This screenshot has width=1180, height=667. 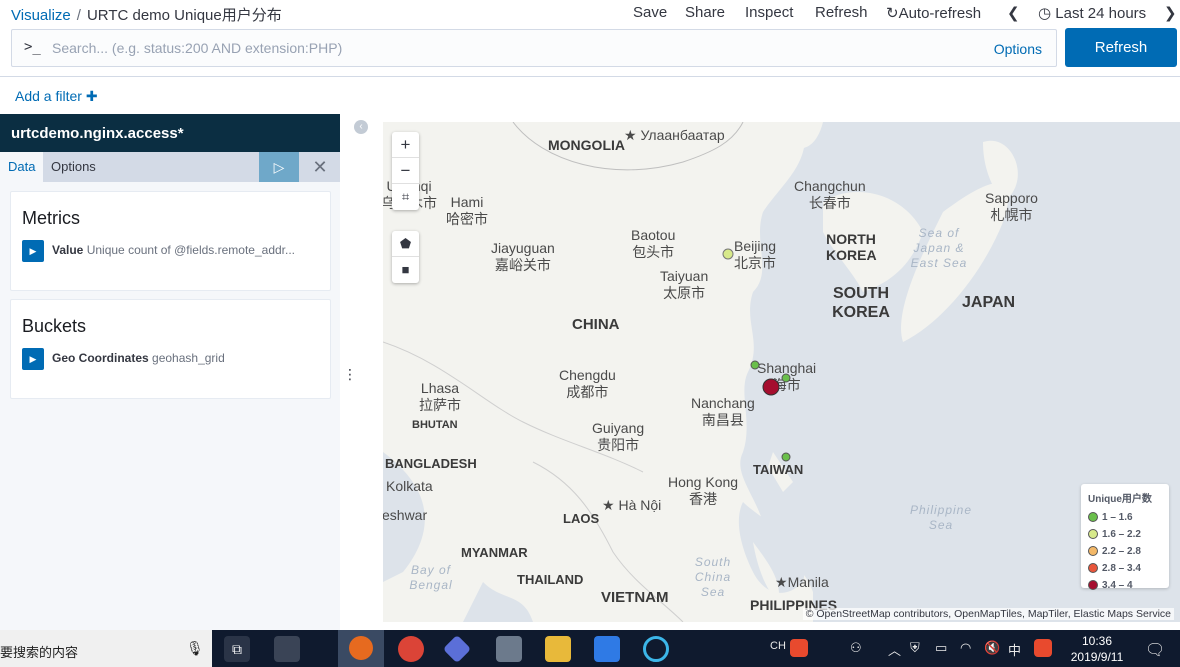 I want to click on add-filter-label: Add a filter, so click(x=48, y=96).